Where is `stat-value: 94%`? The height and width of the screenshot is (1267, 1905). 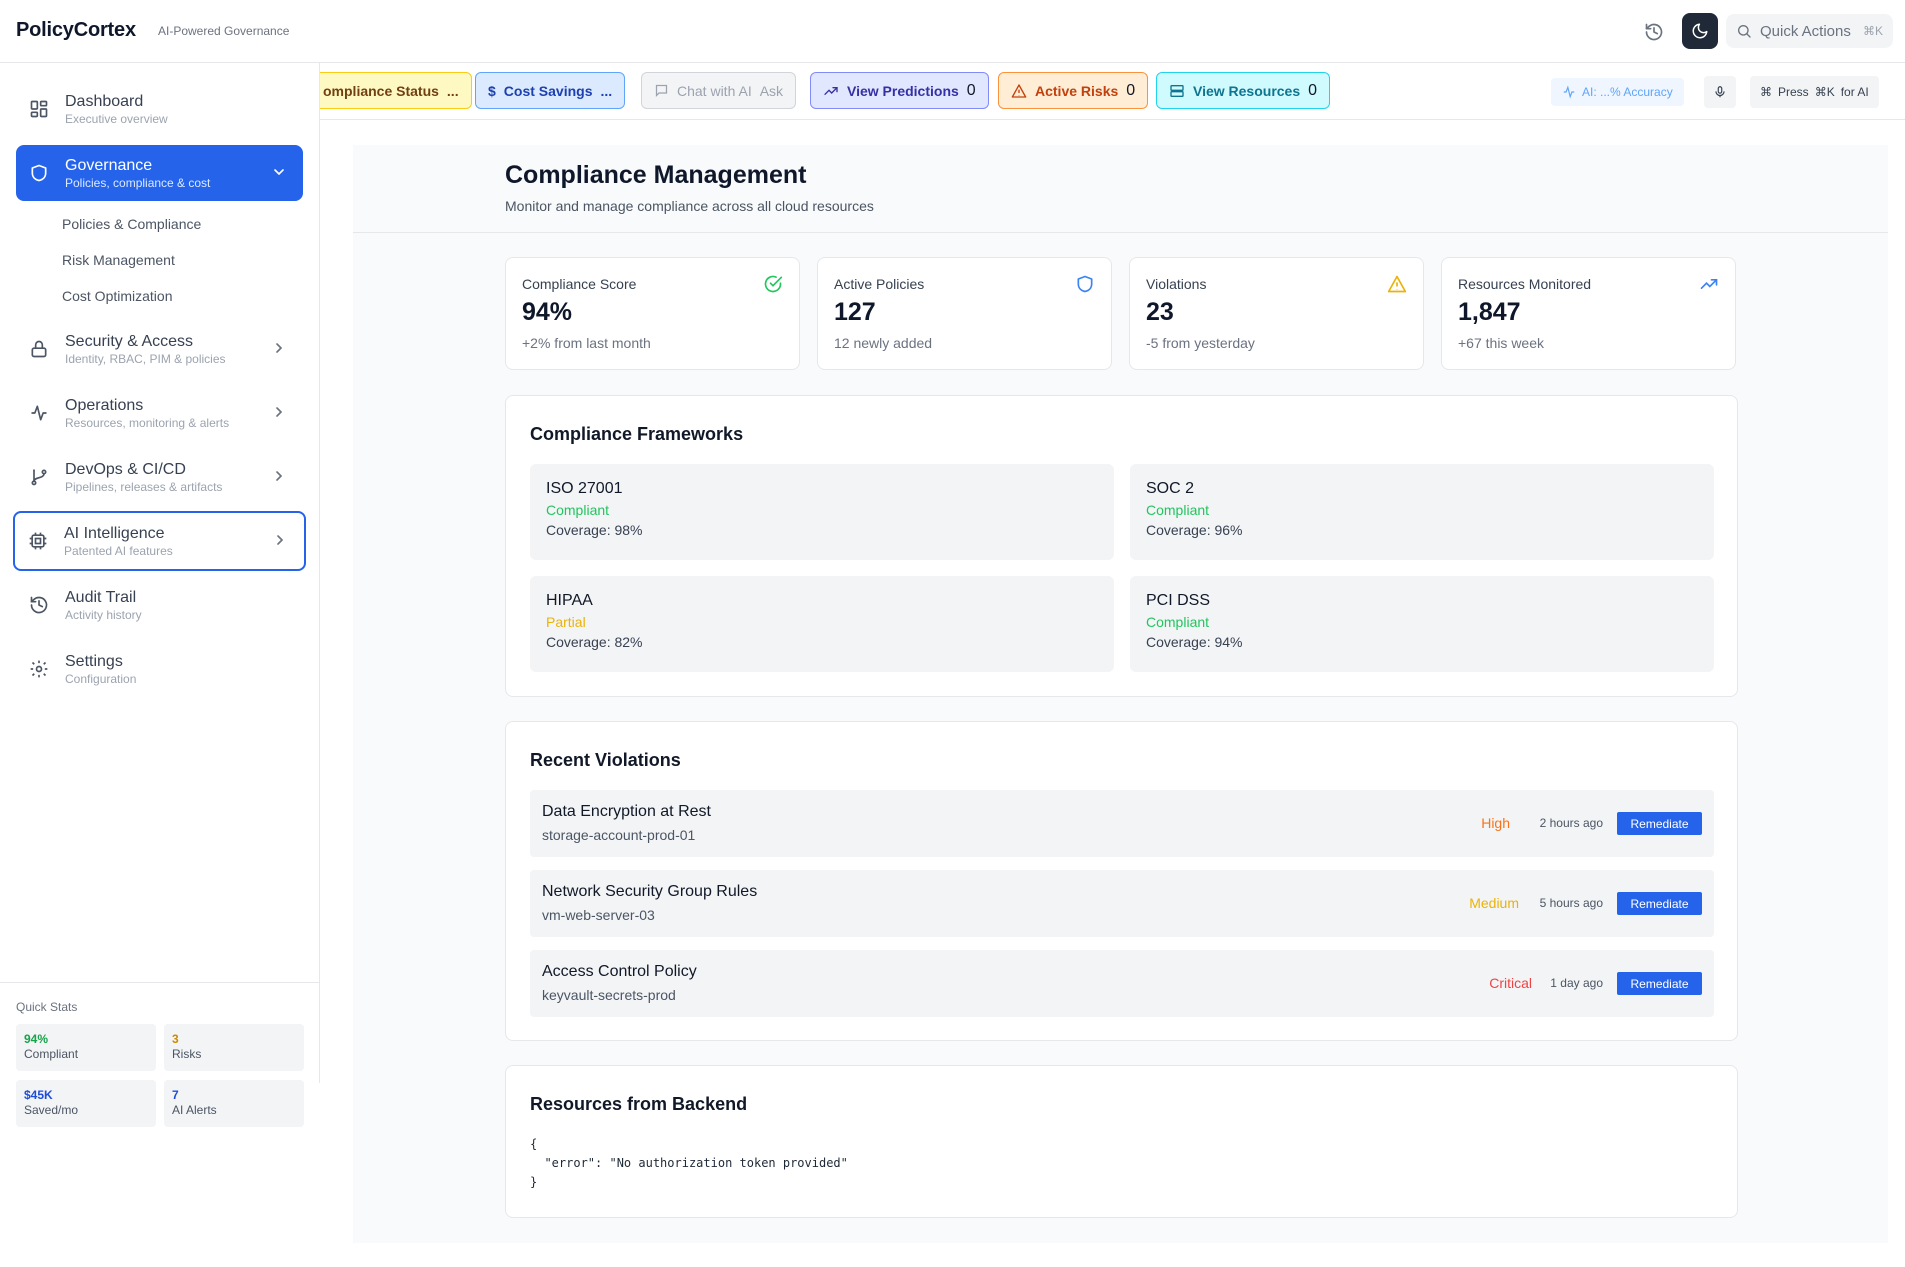
stat-value: 94% is located at coordinates (652, 312).